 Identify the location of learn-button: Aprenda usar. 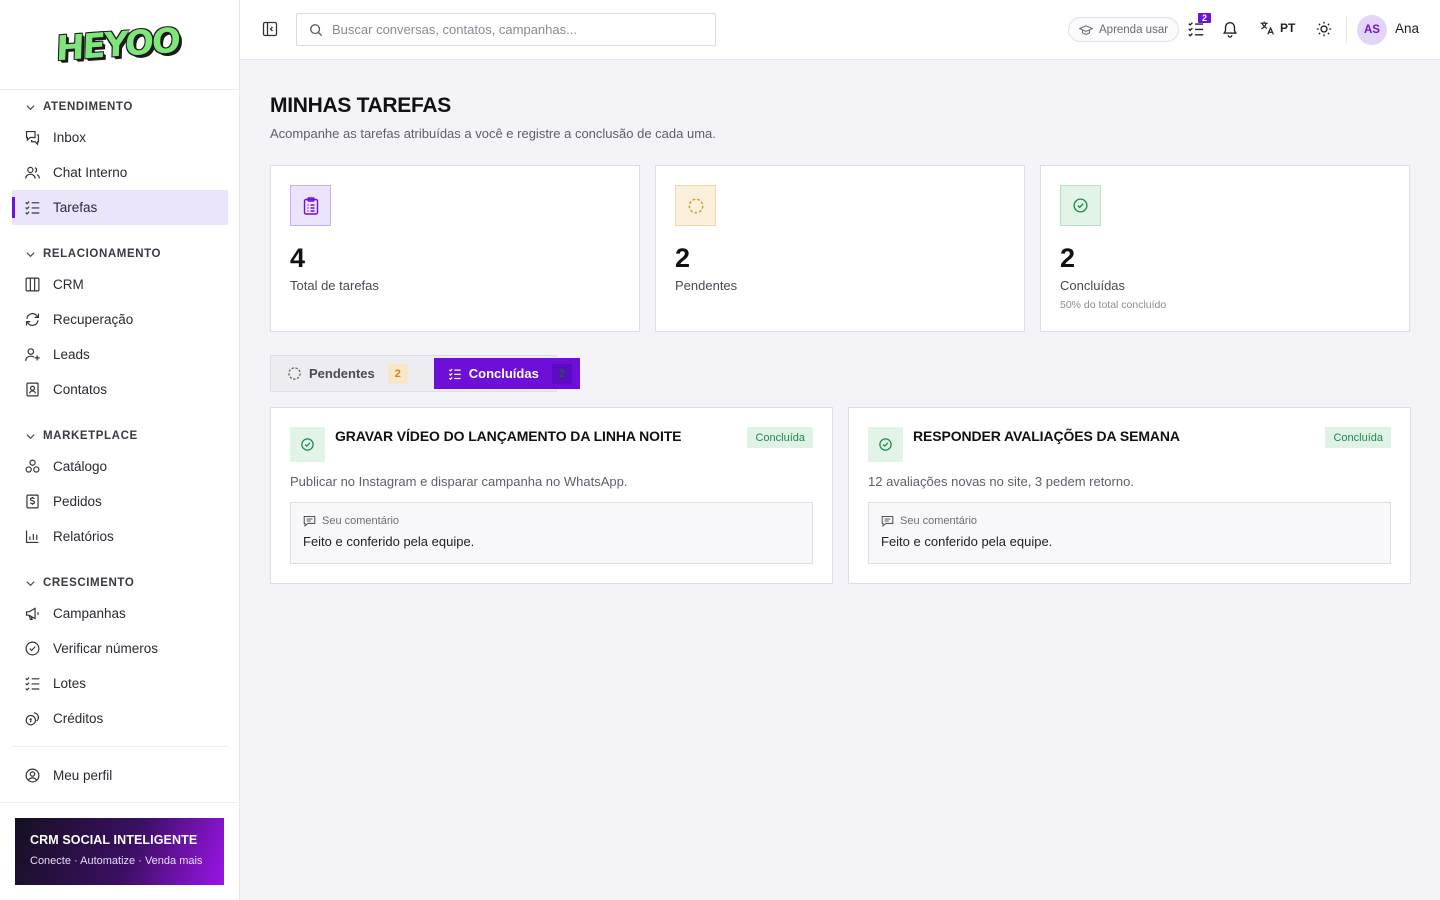
(1124, 29).